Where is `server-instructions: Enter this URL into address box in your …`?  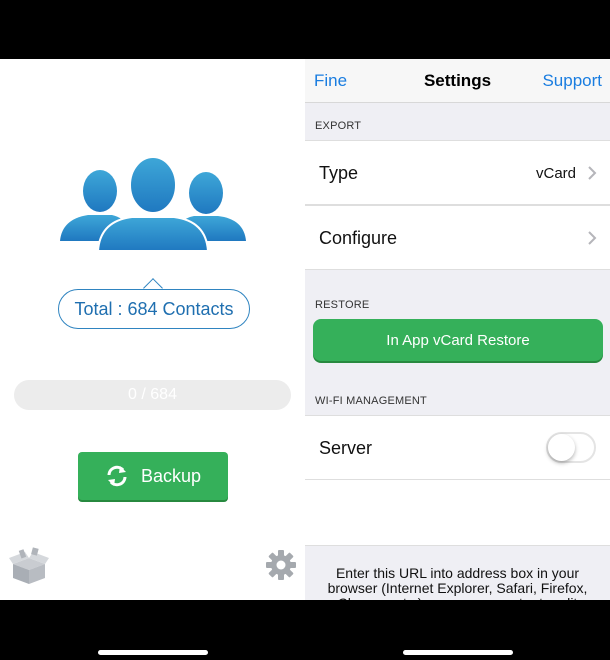 server-instructions: Enter this URL into address box in your … is located at coordinates (457, 583).